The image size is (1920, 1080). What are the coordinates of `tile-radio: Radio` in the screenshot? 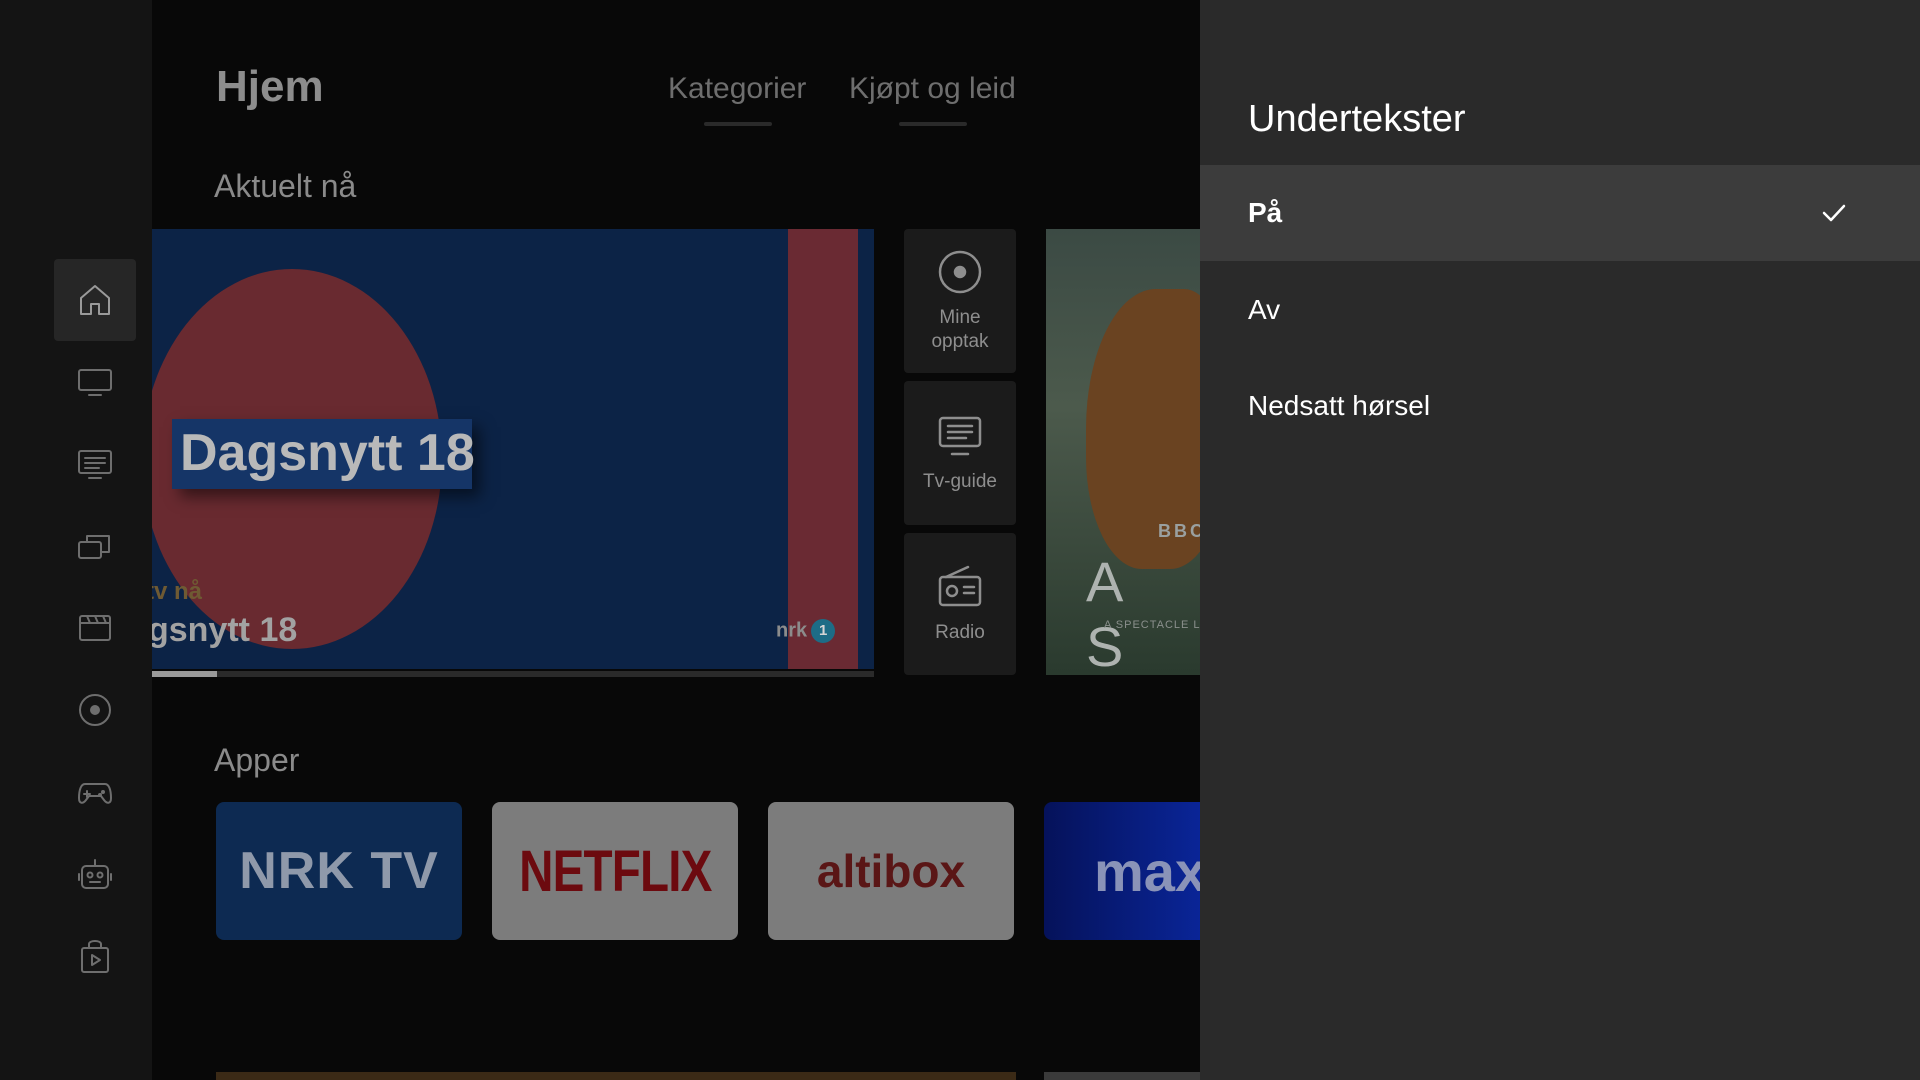 It's located at (960, 604).